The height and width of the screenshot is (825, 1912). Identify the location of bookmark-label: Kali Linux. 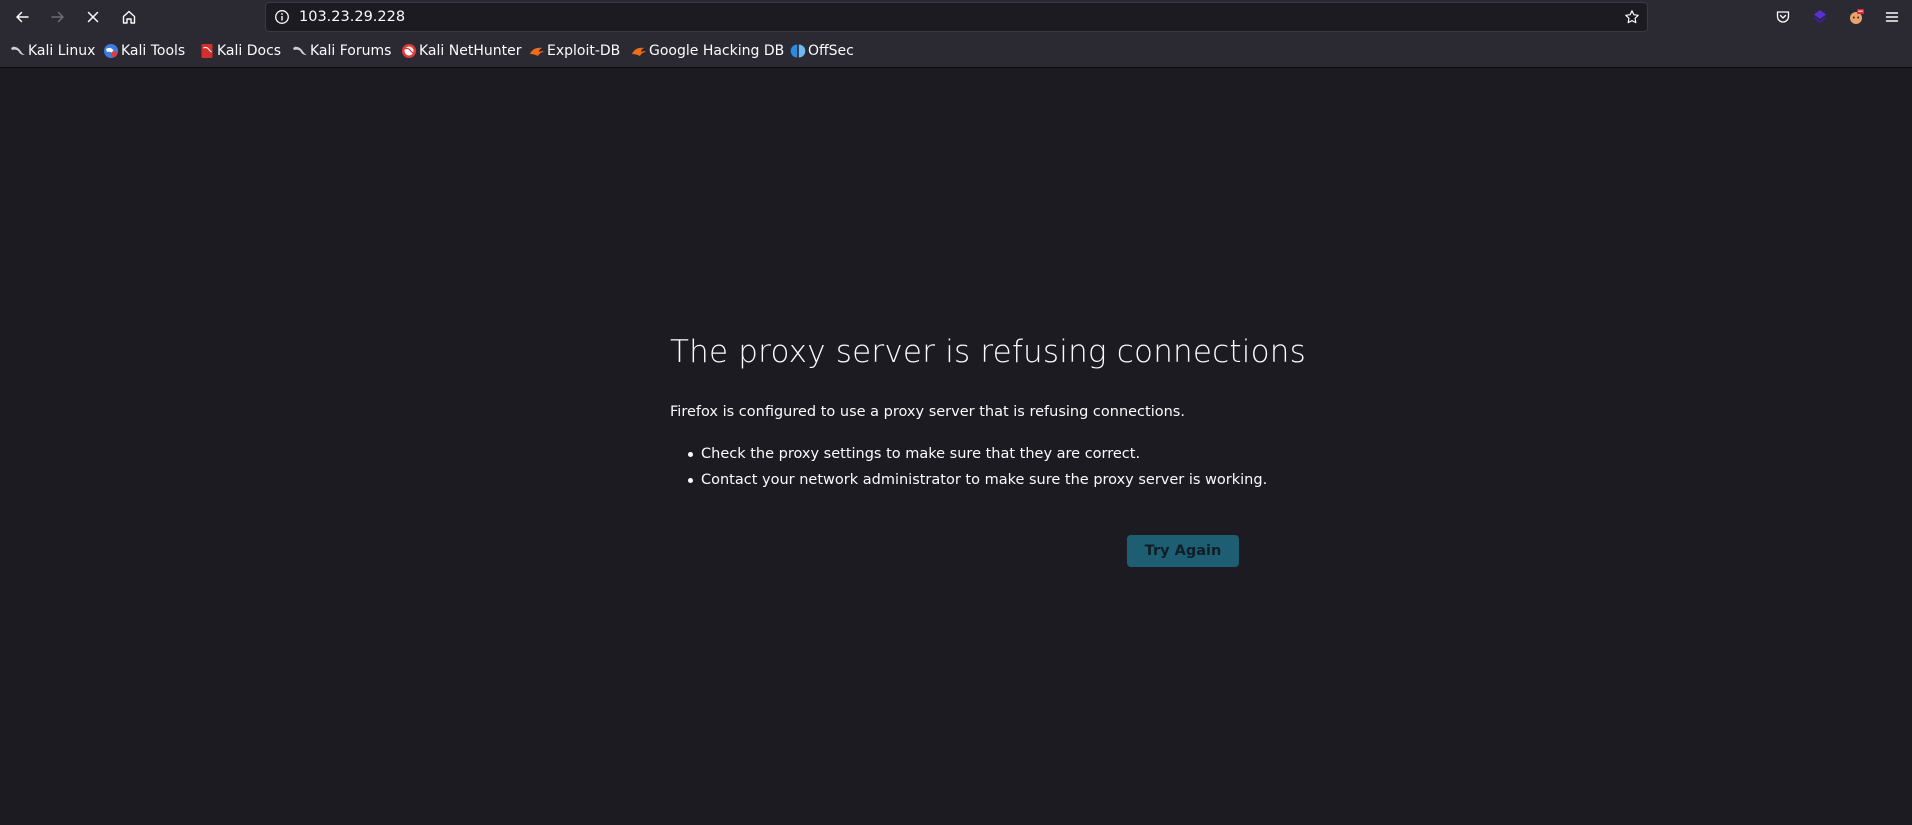
(62, 51).